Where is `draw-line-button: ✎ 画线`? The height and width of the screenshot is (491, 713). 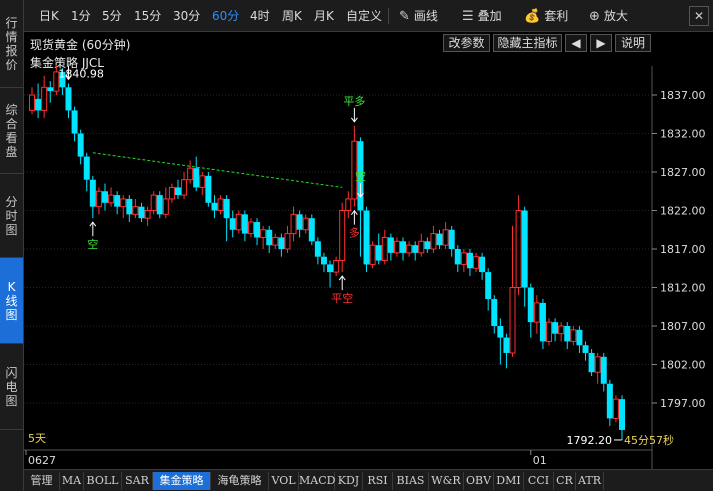
draw-line-button: ✎ 画线 is located at coordinates (418, 16).